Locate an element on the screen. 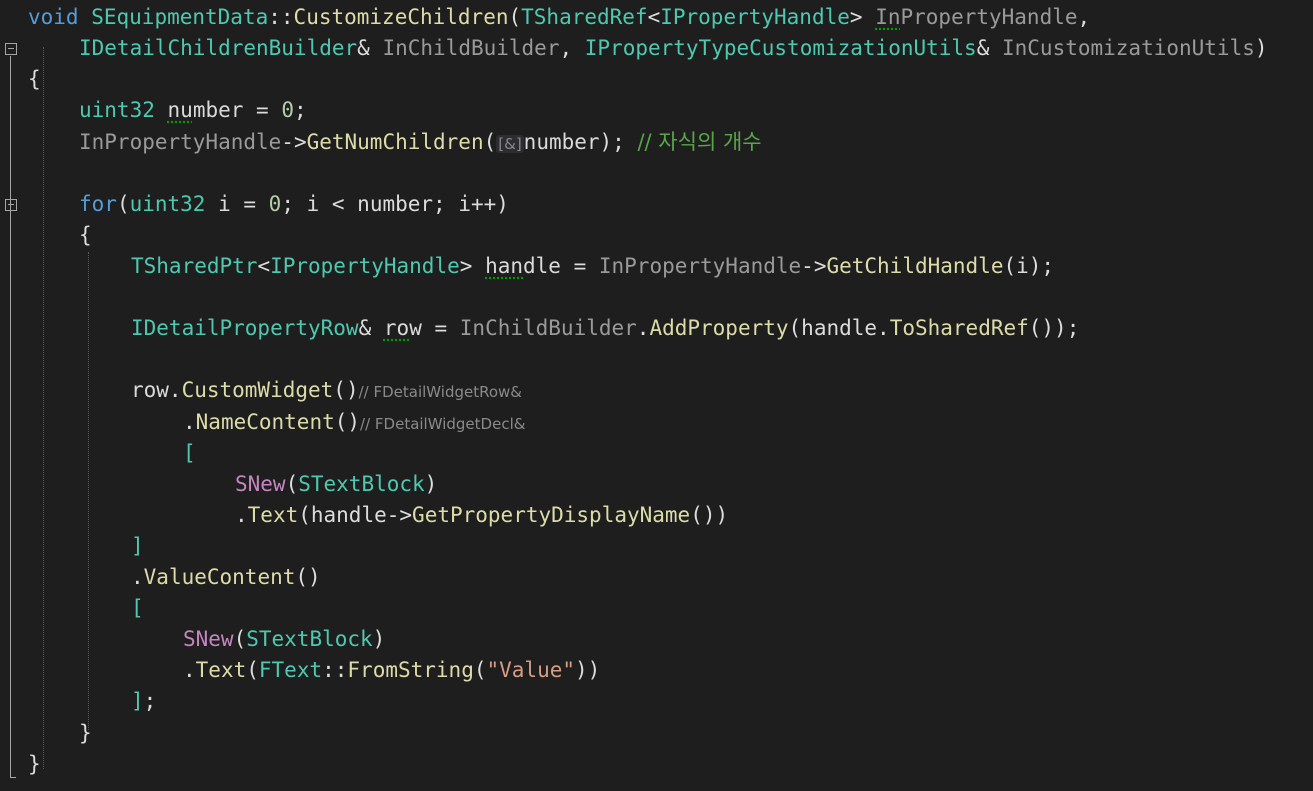  code-line-16: .ValueContent() is located at coordinates (226, 577).